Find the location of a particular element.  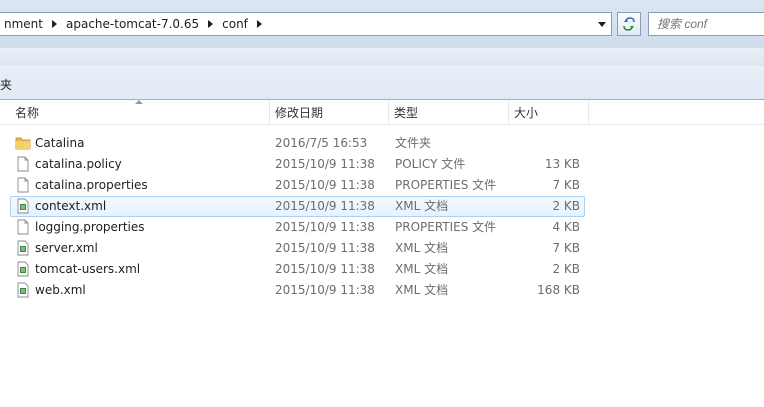

folder-icon is located at coordinates (23, 143).